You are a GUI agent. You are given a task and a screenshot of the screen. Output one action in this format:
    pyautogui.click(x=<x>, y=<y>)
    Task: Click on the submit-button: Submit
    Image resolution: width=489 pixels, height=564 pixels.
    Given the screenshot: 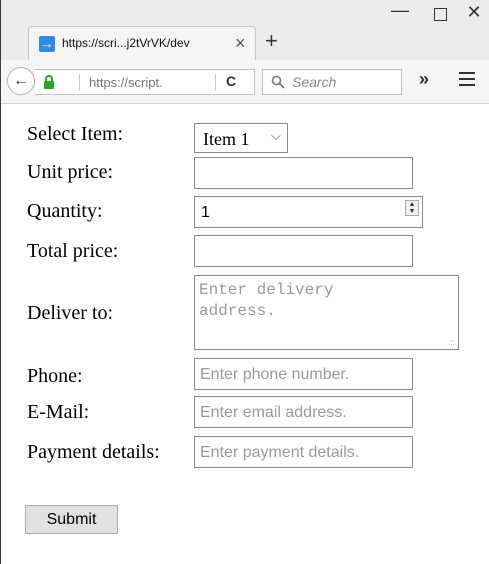 What is the action you would take?
    pyautogui.click(x=71, y=519)
    